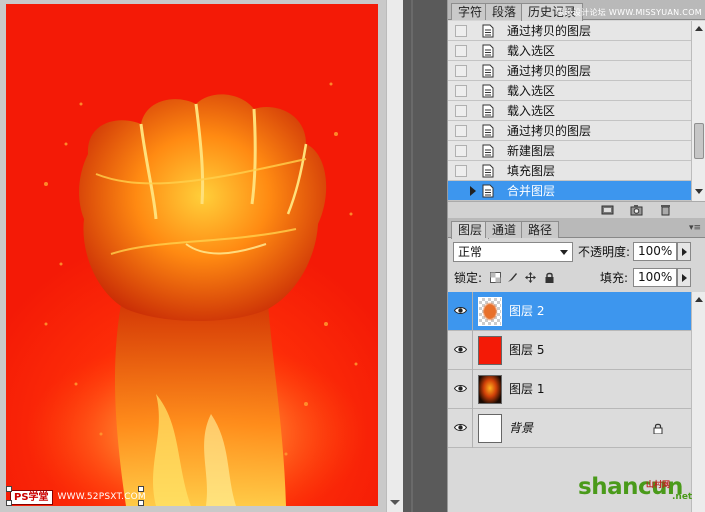  Describe the element at coordinates (549, 277) in the screenshot. I see `lock-all-icon` at that location.